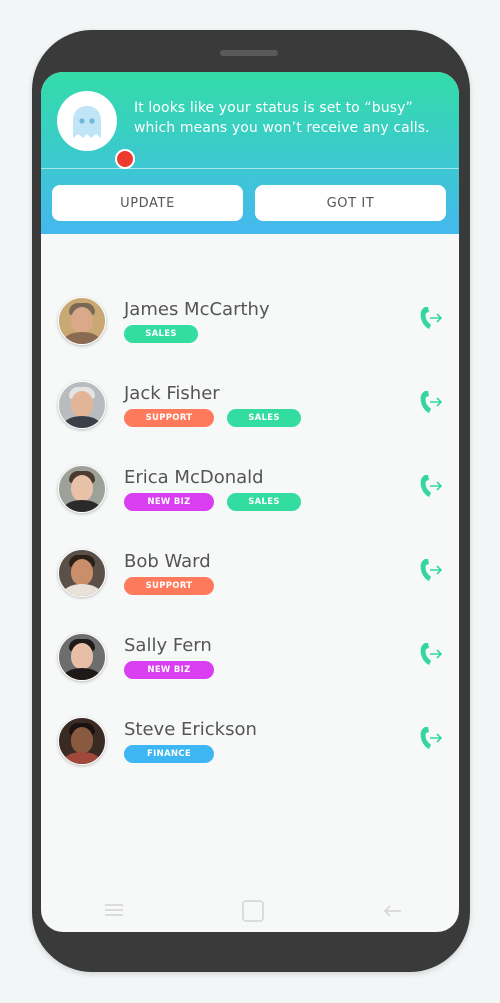 This screenshot has height=1003, width=500. What do you see at coordinates (392, 911) in the screenshot?
I see `back-icon` at bounding box center [392, 911].